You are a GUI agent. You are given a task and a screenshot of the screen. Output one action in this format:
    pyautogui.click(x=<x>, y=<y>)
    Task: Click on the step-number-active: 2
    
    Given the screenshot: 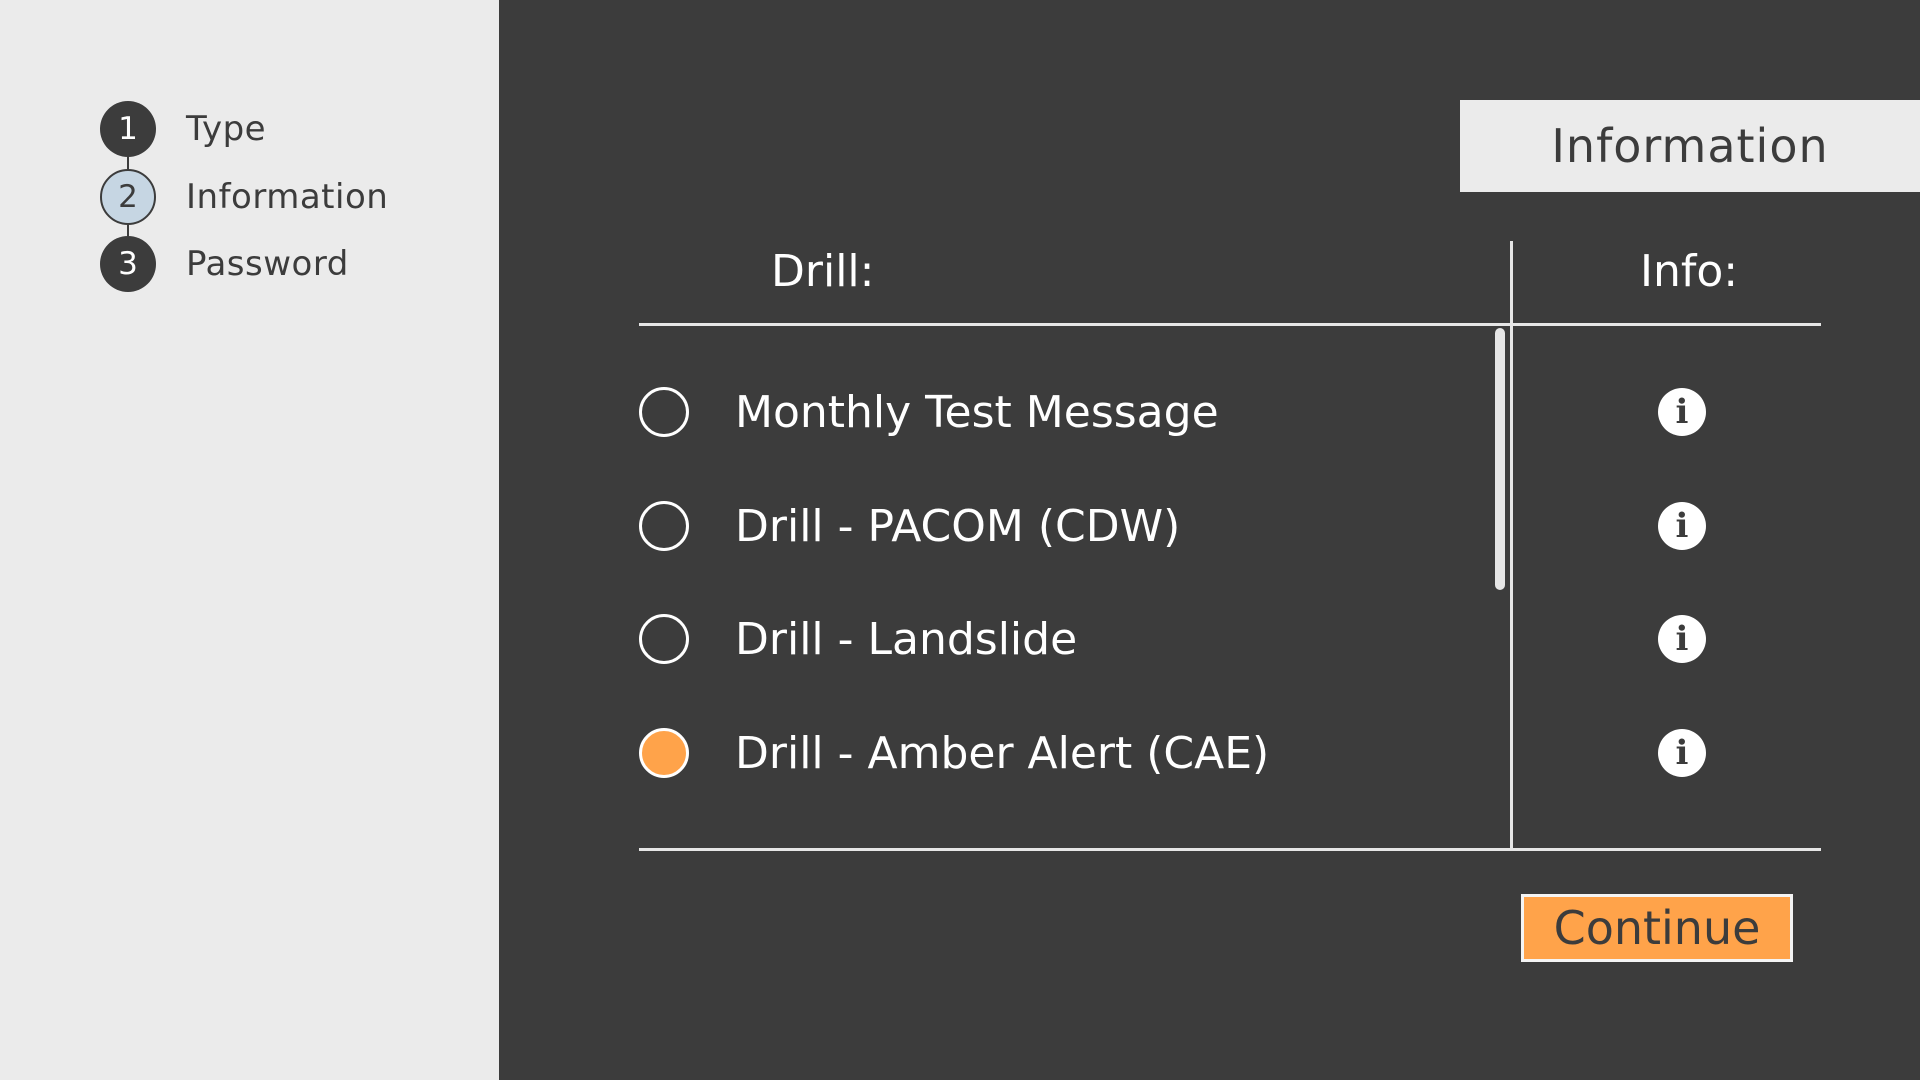 What is the action you would take?
    pyautogui.click(x=128, y=197)
    